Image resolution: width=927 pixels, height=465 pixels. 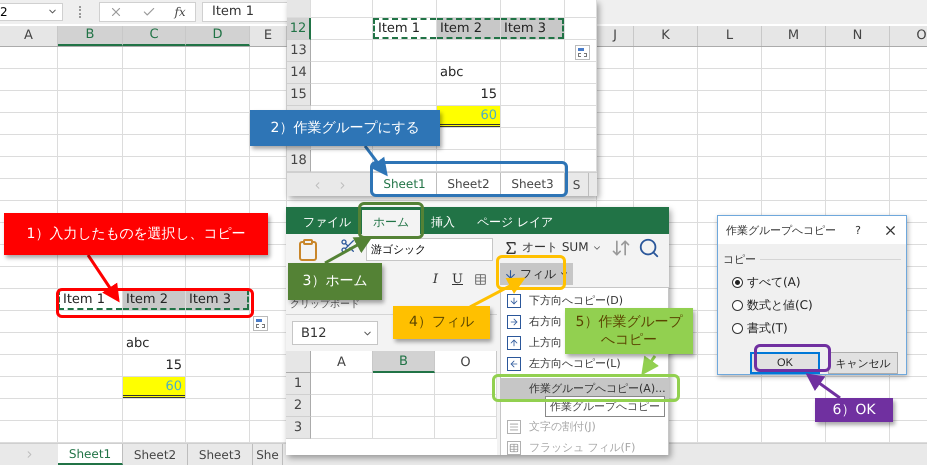 What do you see at coordinates (136, 234) in the screenshot?
I see `callout: 1）入力したものを選択し、コピー` at bounding box center [136, 234].